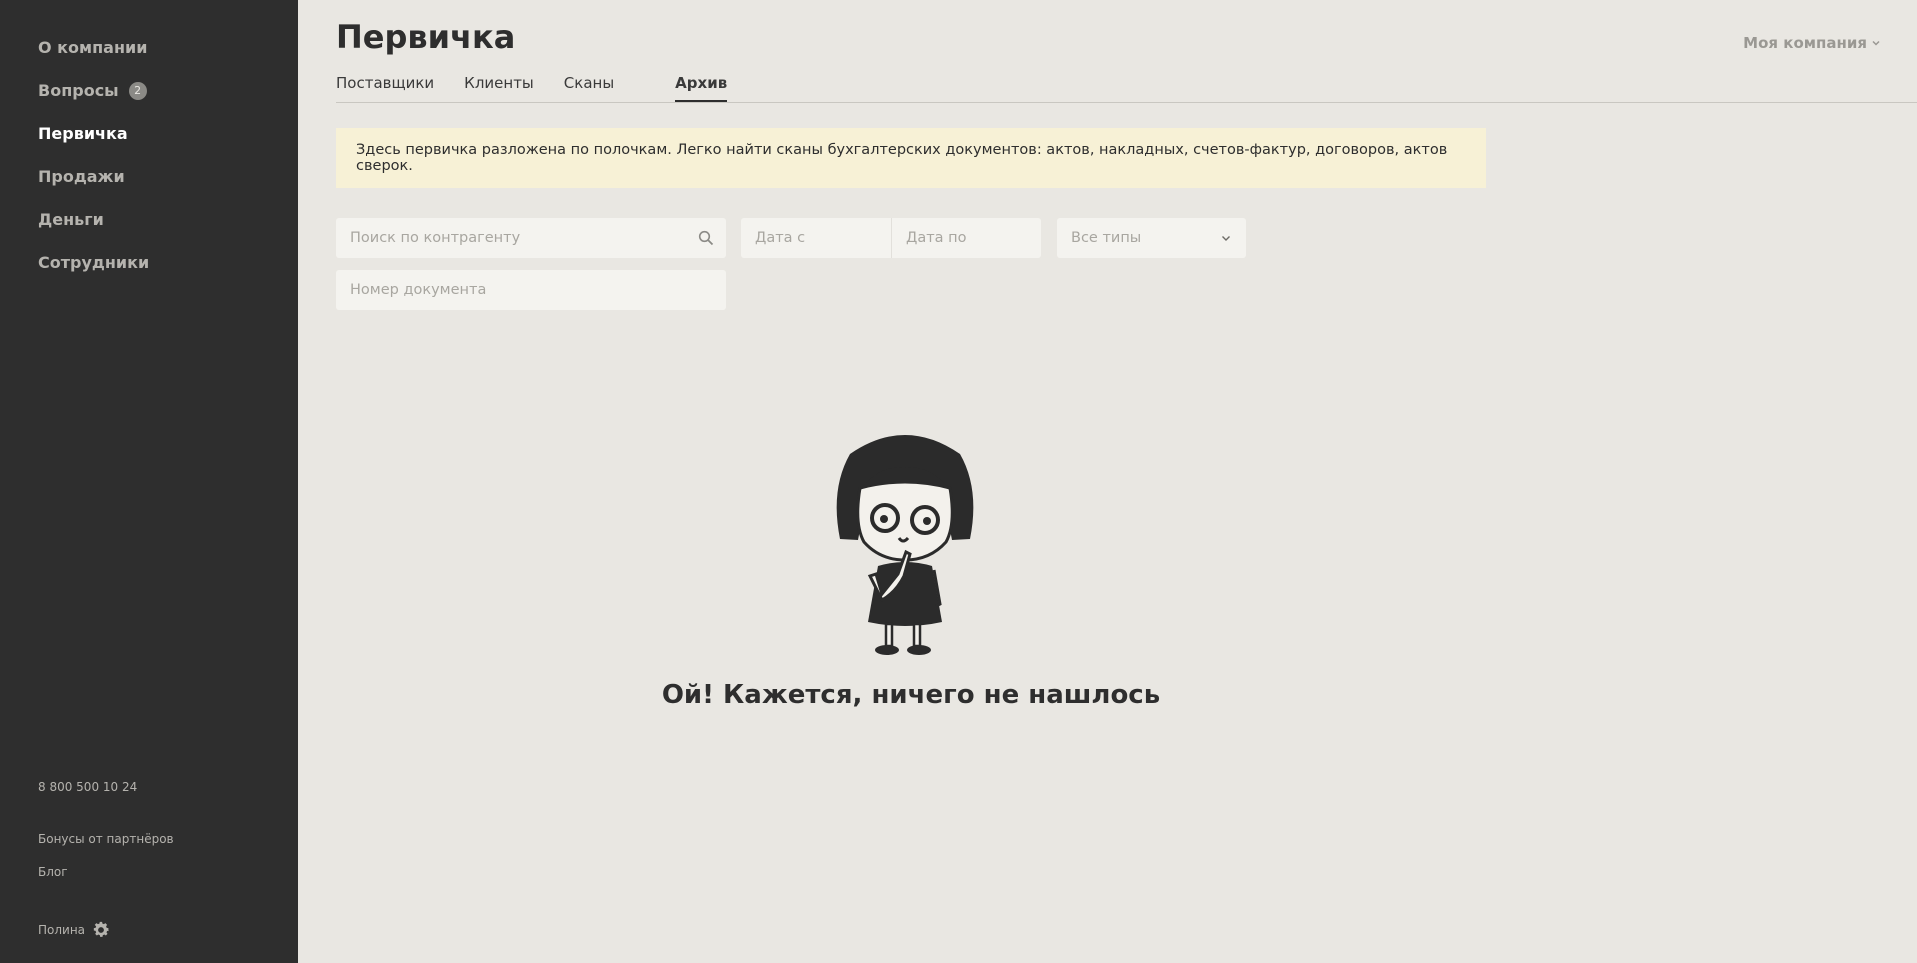 The image size is (1917, 963). I want to click on sidebar-item-sales: Продажи, so click(93, 176).